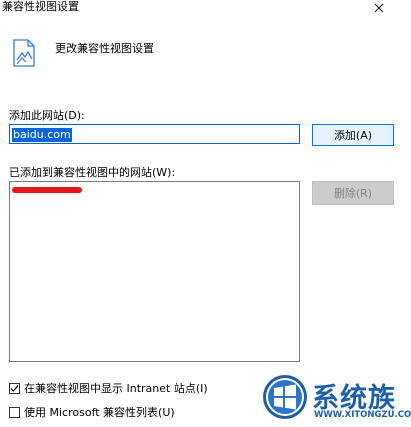 The image size is (411, 427). What do you see at coordinates (47, 190) in the screenshot?
I see `redaction-mark` at bounding box center [47, 190].